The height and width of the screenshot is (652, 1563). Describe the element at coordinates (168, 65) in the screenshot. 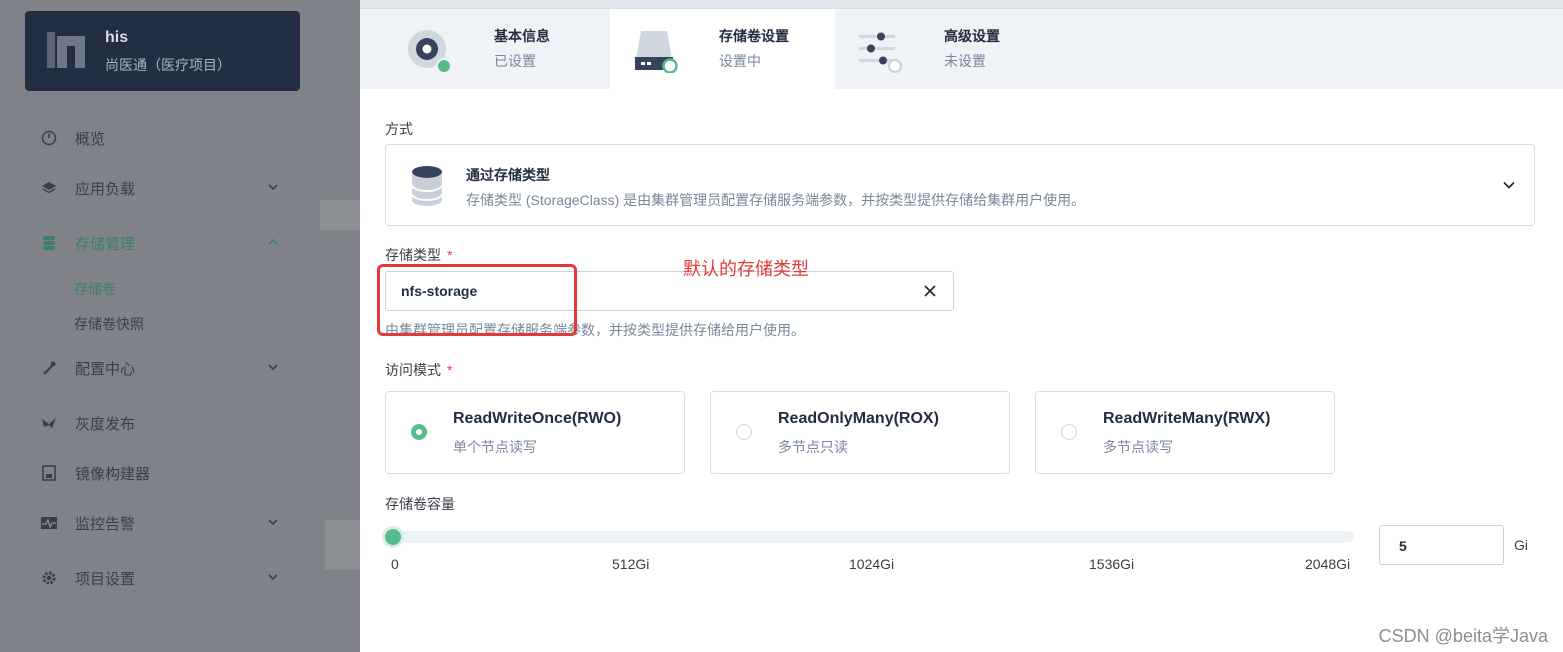

I see `project-subtitle: 尚医通（医疗项目）` at that location.